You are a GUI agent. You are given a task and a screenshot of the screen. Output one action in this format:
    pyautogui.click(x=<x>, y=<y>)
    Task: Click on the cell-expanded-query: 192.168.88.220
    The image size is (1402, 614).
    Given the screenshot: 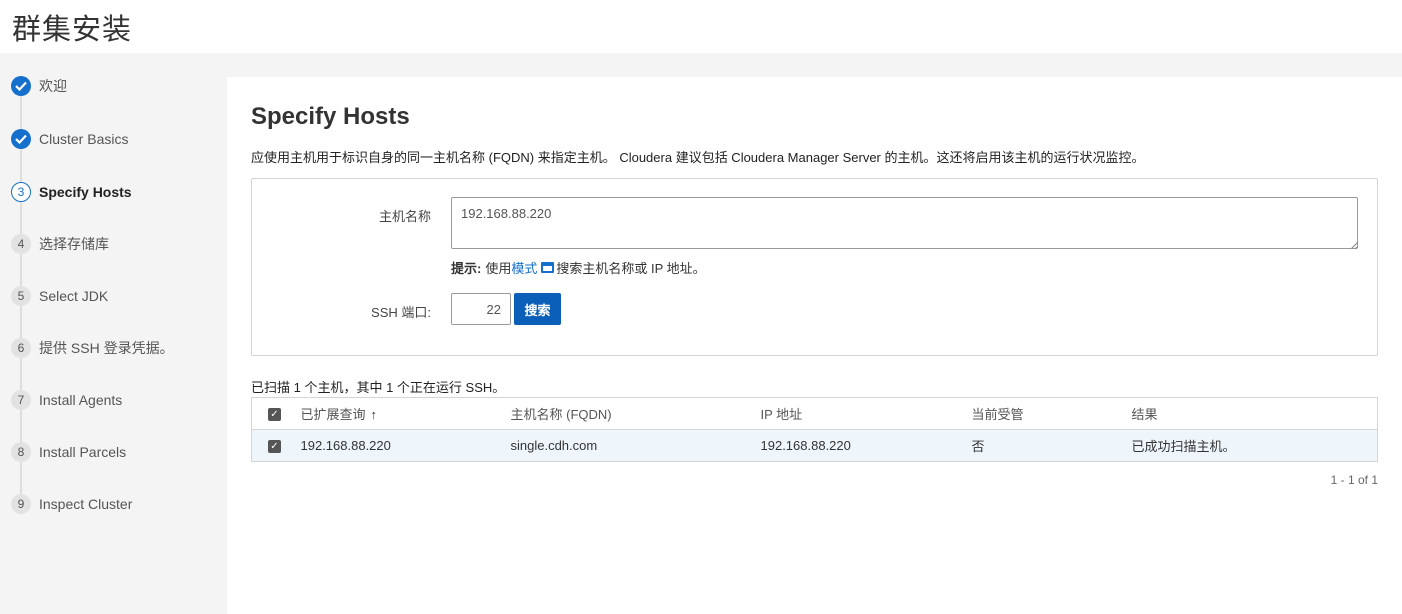 What is the action you would take?
    pyautogui.click(x=405, y=445)
    